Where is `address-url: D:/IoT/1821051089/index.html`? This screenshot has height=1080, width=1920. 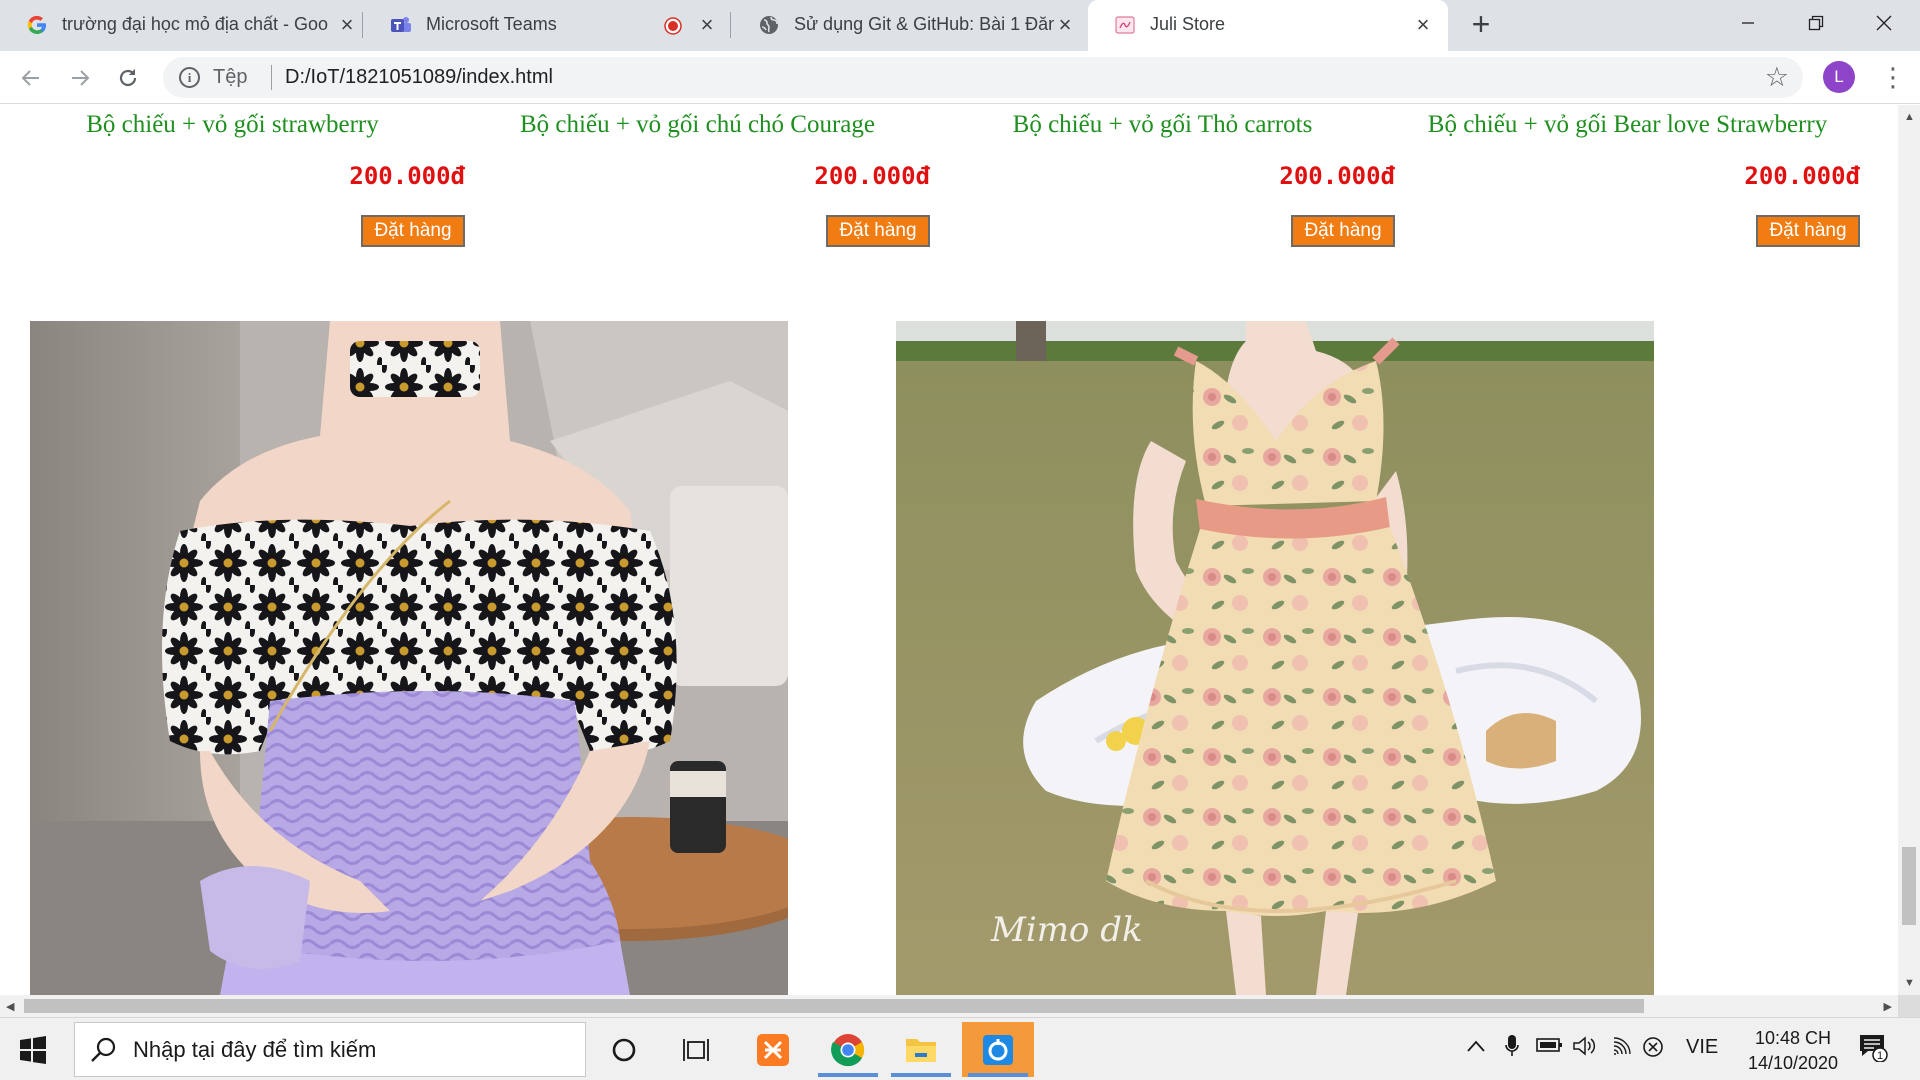 address-url: D:/IoT/1821051089/index.html is located at coordinates (413, 77).